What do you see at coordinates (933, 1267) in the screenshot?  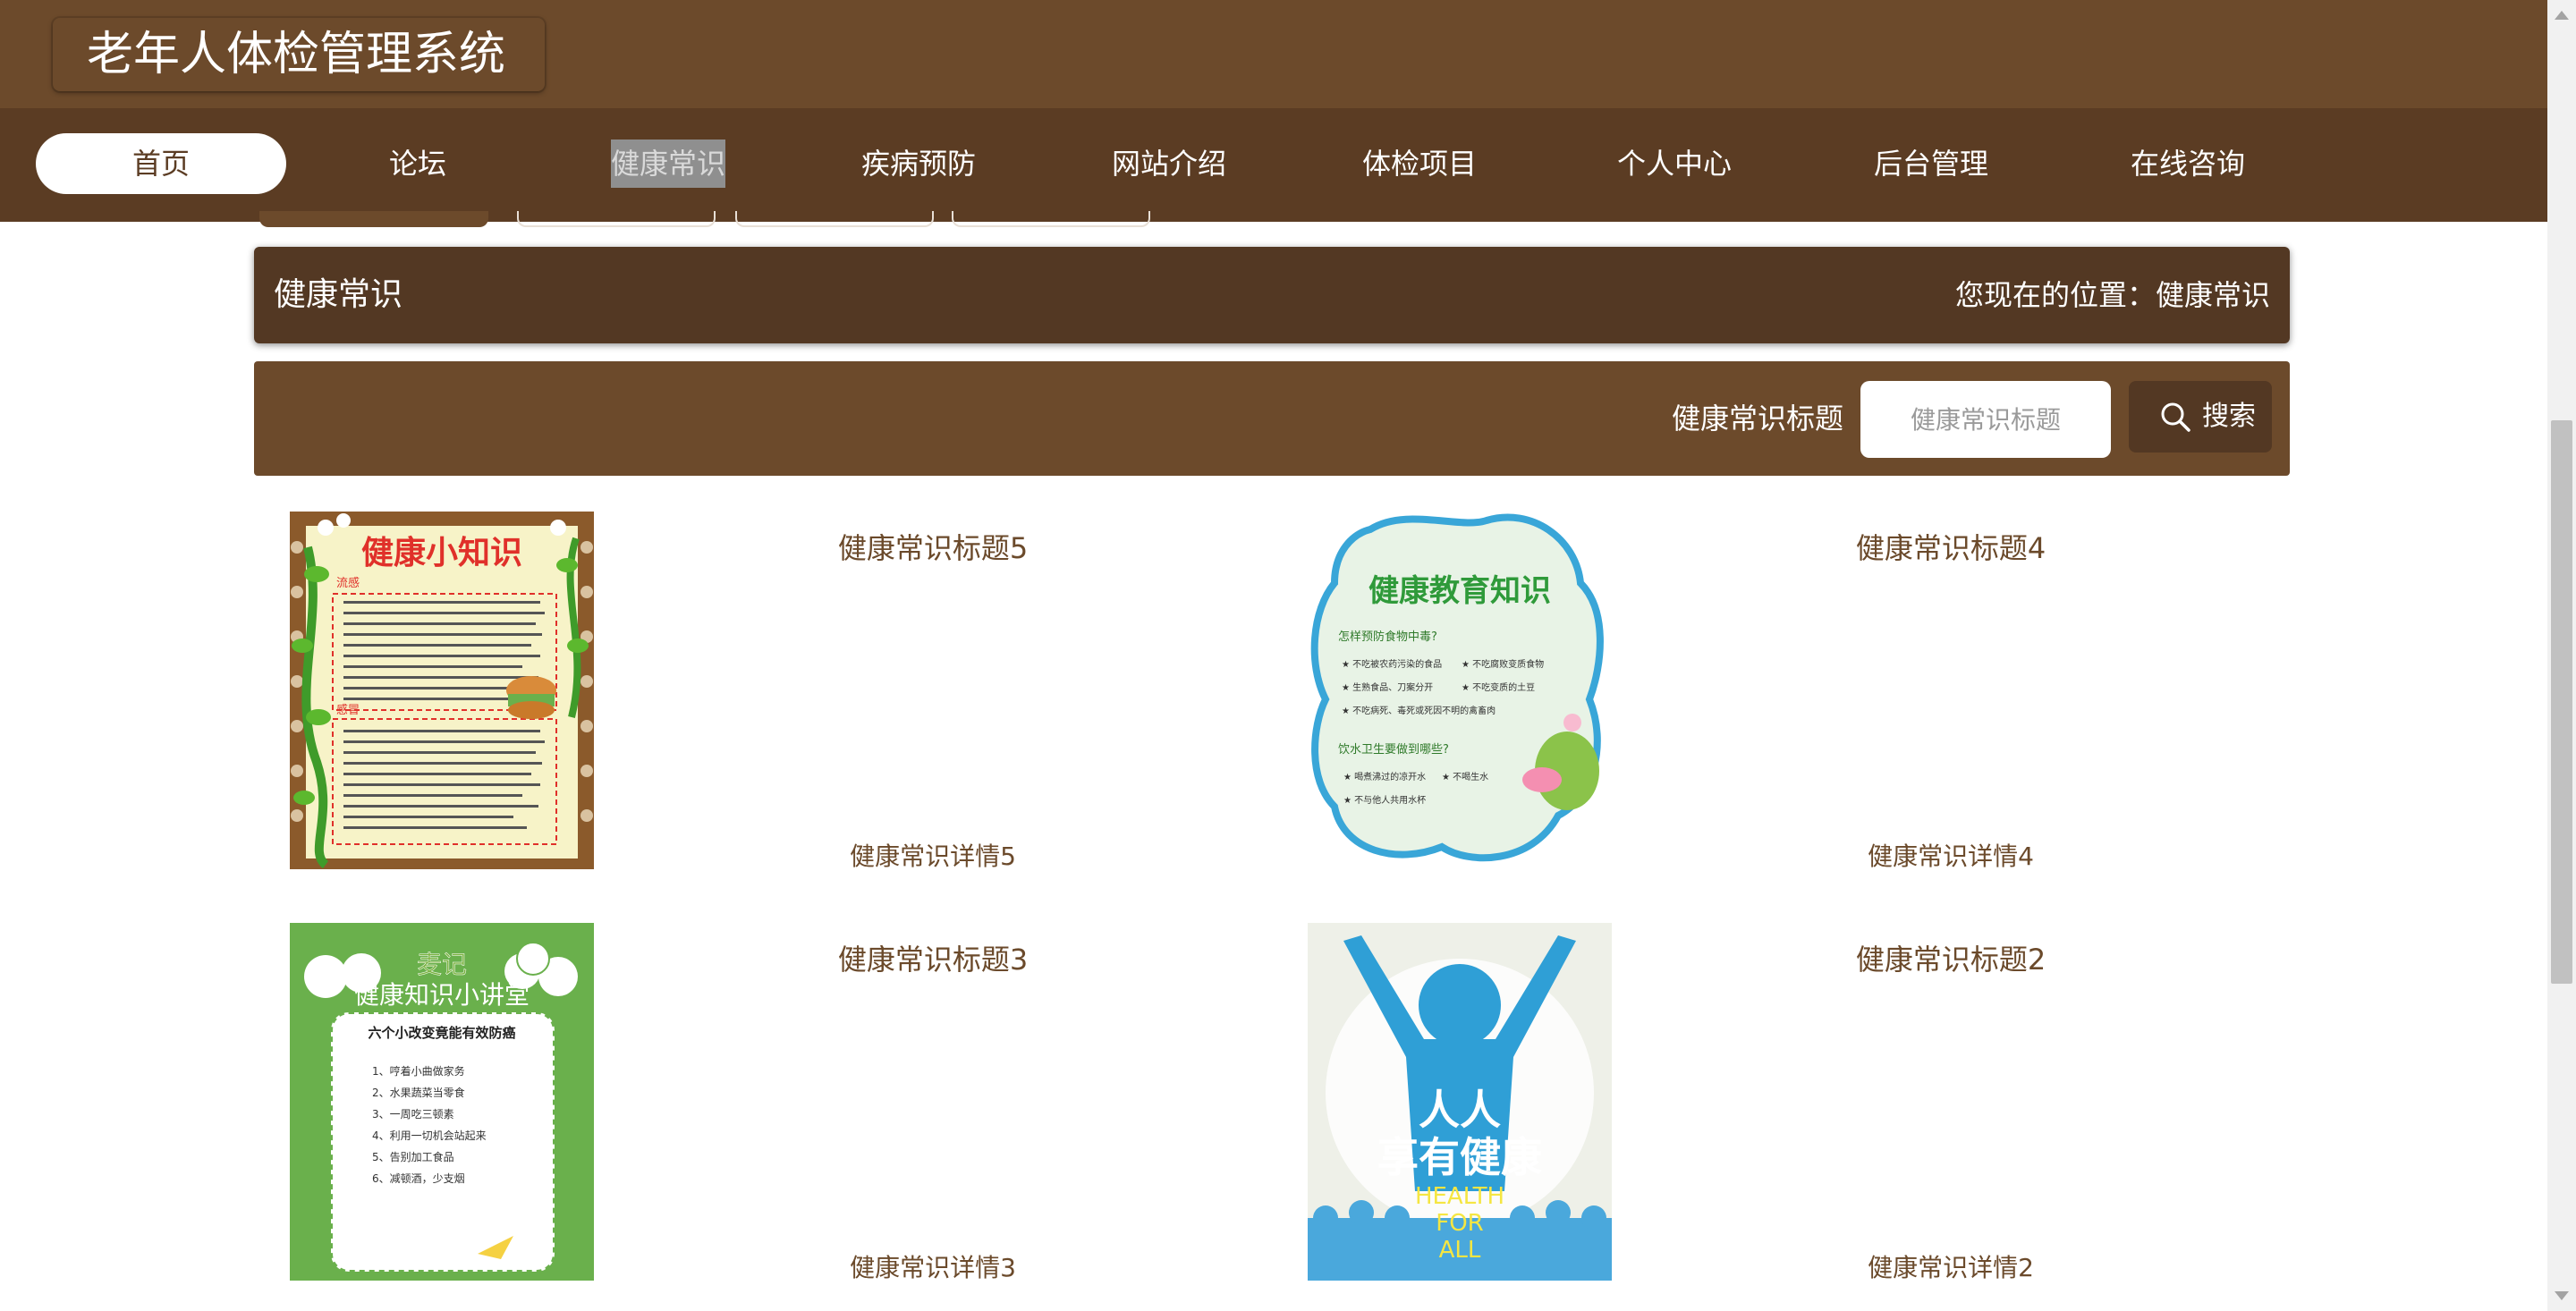 I see `card-detail: 健康常识详情3` at bounding box center [933, 1267].